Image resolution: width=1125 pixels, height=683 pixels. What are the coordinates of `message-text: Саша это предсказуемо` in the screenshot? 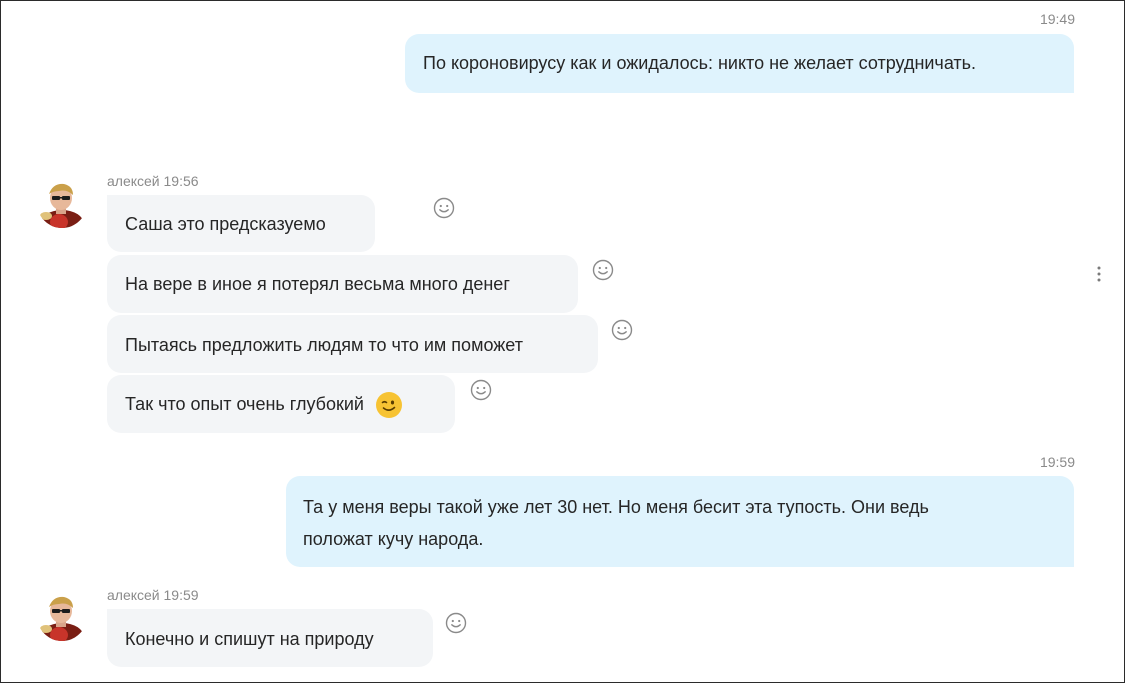 It's located at (225, 224).